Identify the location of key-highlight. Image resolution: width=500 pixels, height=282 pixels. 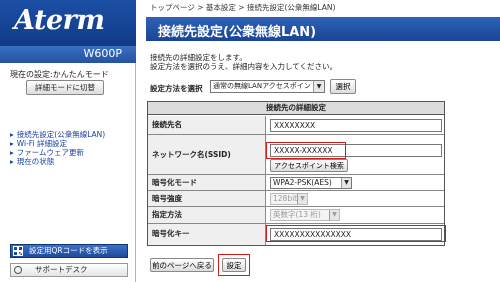
(356, 233).